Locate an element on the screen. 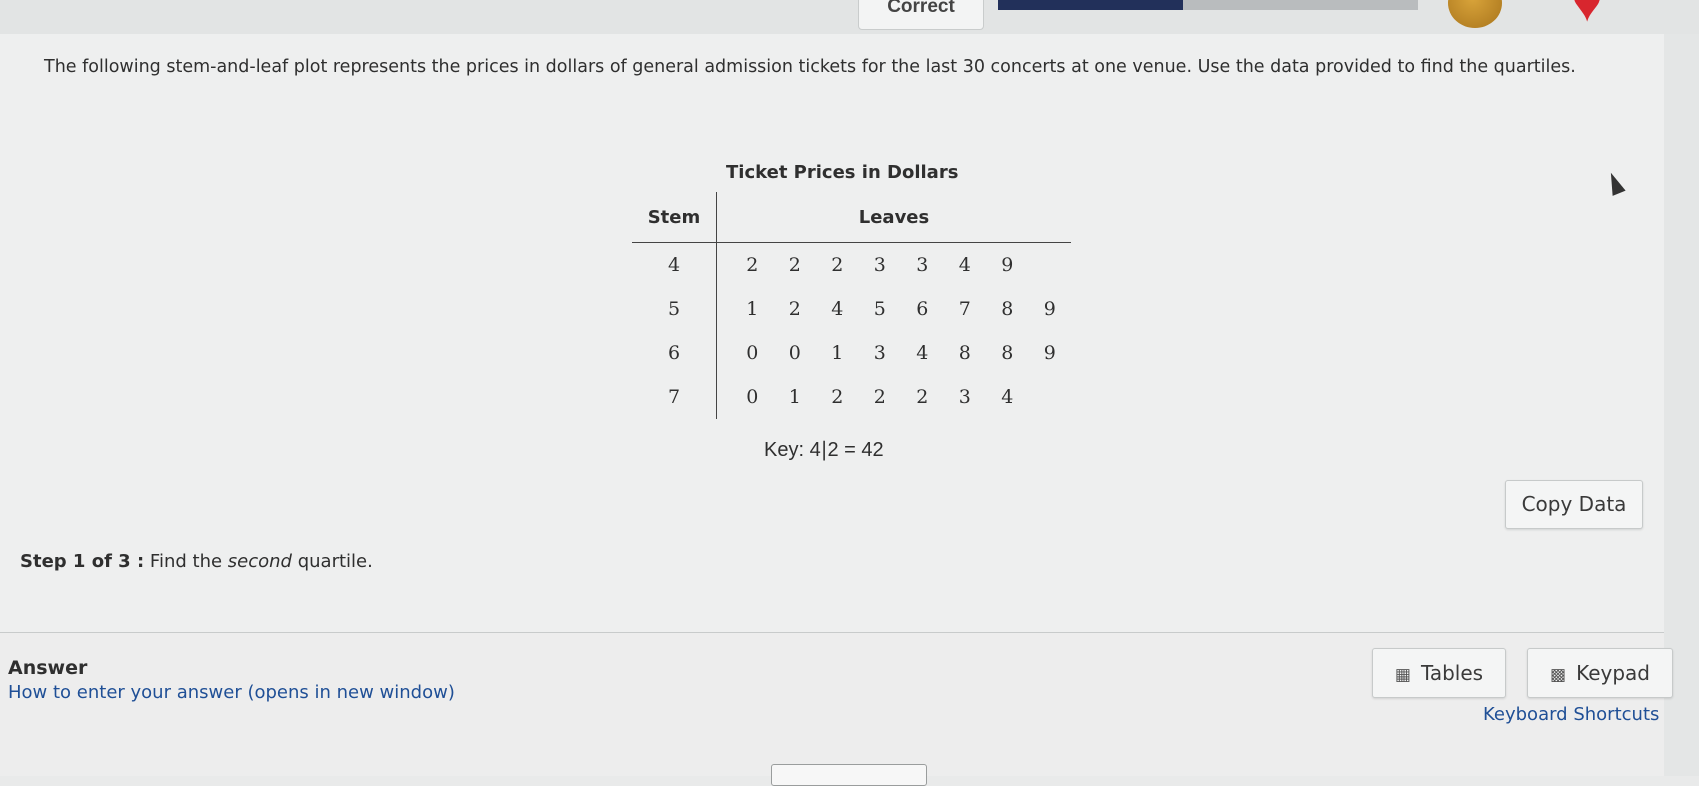 Image resolution: width=1699 pixels, height=786 pixels. step-instruction: Step 1 of 3 : Find the second quartile. is located at coordinates (196, 561).